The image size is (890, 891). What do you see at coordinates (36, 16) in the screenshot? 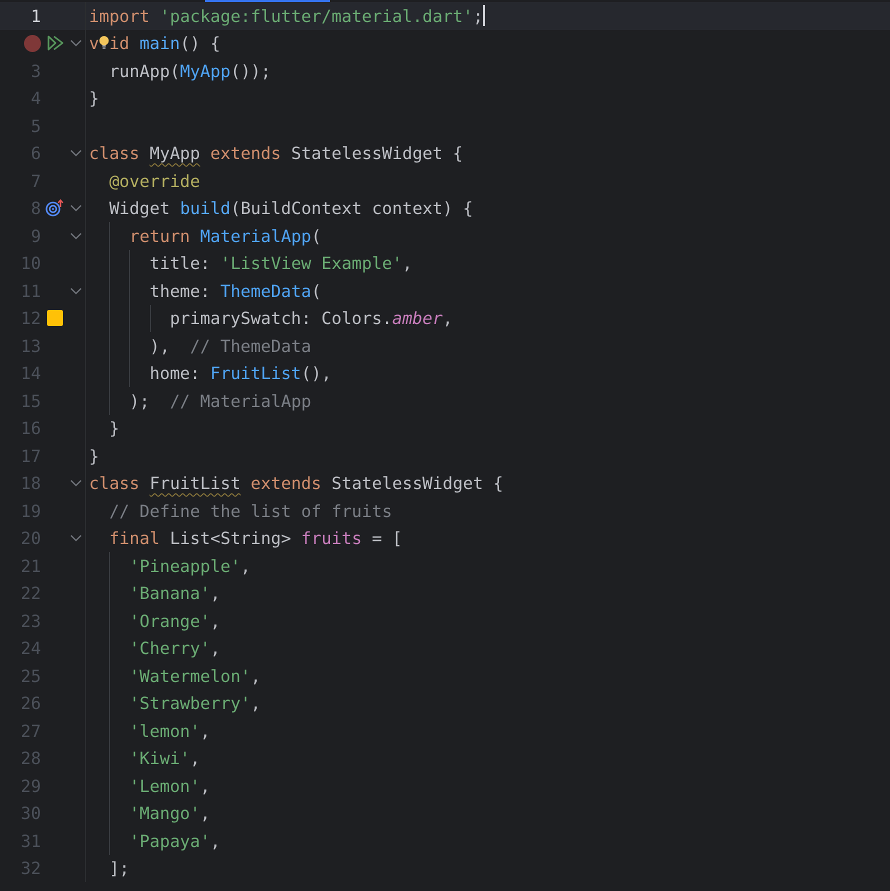
I see `line-number: 1` at bounding box center [36, 16].